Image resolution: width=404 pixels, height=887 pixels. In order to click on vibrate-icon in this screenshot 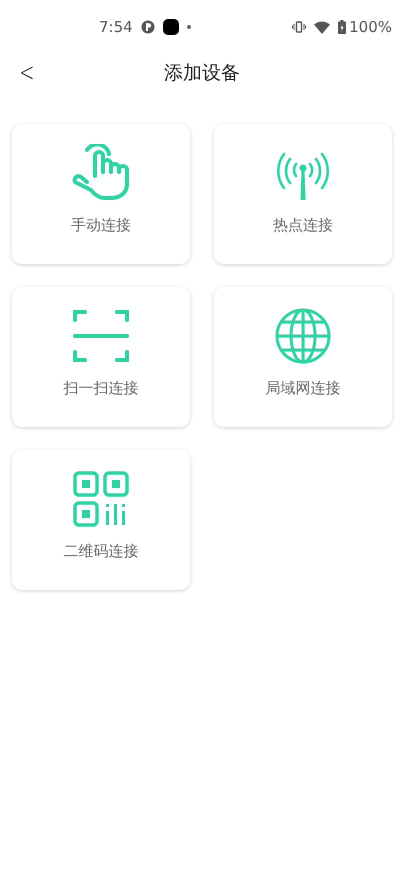, I will do `click(299, 27)`.